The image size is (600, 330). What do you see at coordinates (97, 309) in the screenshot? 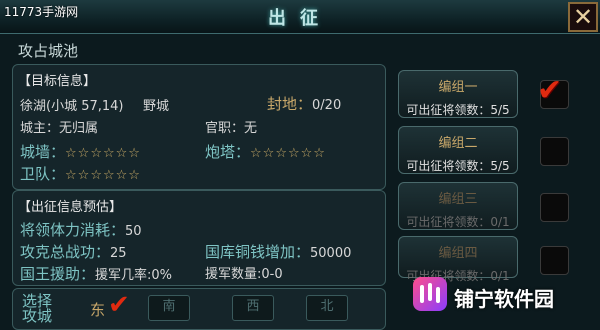
I see `direction-east: 东` at bounding box center [97, 309].